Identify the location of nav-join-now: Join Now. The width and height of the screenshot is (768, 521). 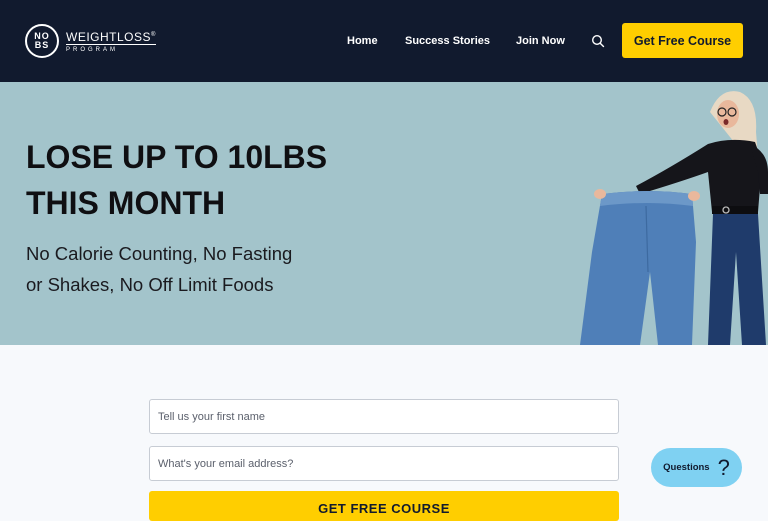
(540, 41).